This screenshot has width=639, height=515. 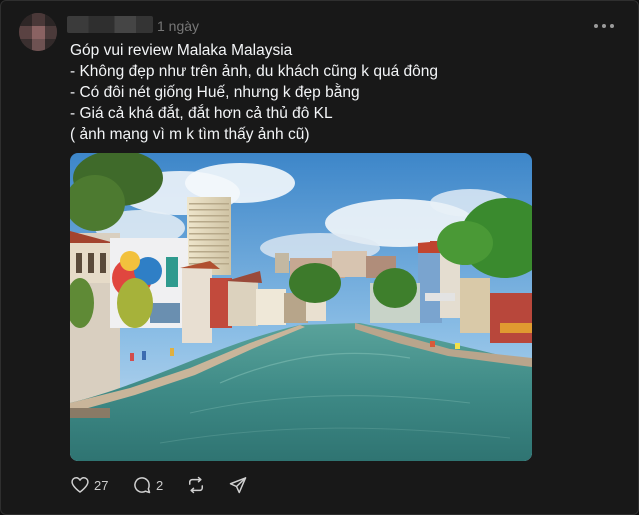 What do you see at coordinates (201, 113) in the screenshot?
I see `post-text-line: - Giá cả khá đắt, đắt hơn cả thủ đô KL` at bounding box center [201, 113].